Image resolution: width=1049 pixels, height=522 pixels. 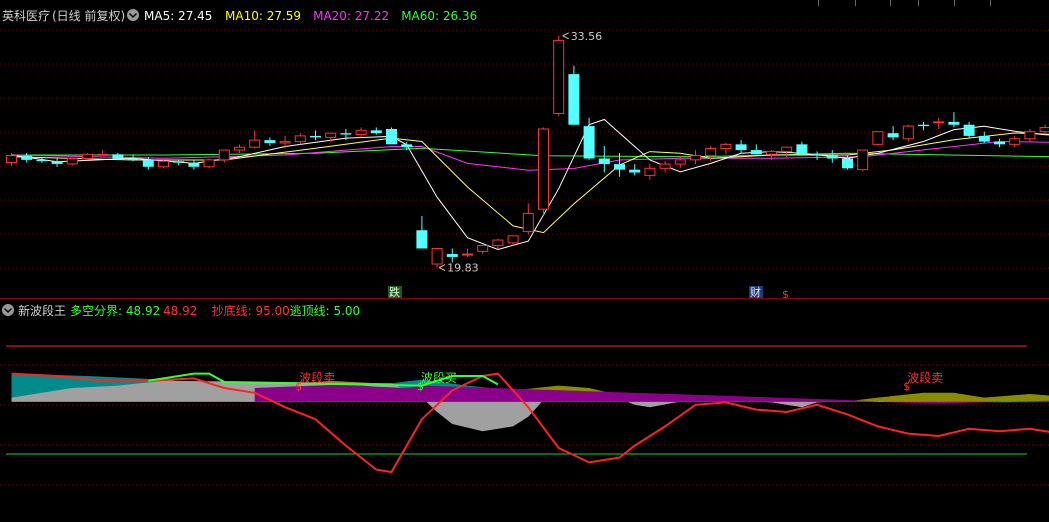 What do you see at coordinates (351, 16) in the screenshot?
I see `ma-legend-item: MA20: 27.22` at bounding box center [351, 16].